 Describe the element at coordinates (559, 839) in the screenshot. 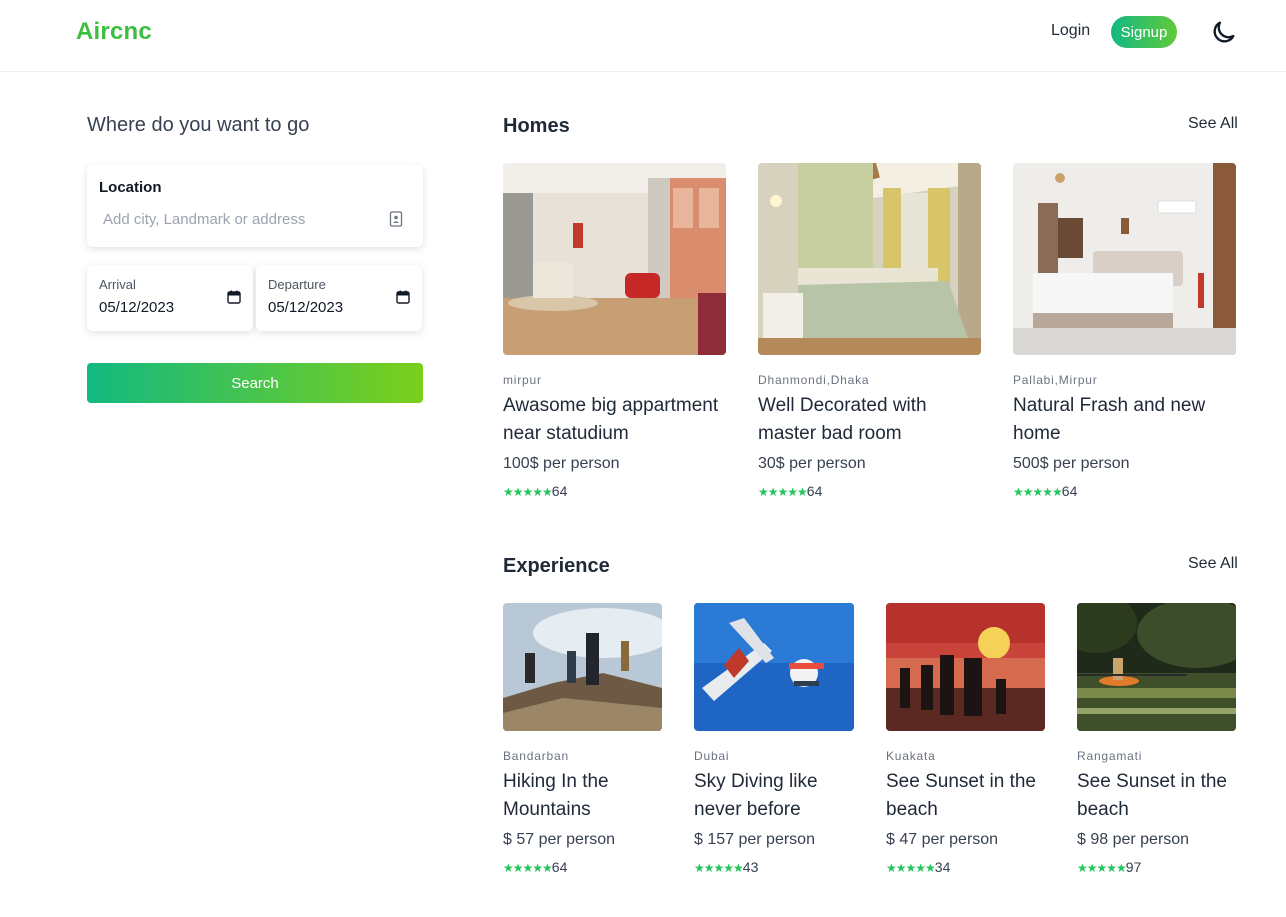

I see `experience-price: $ 57 per person` at that location.